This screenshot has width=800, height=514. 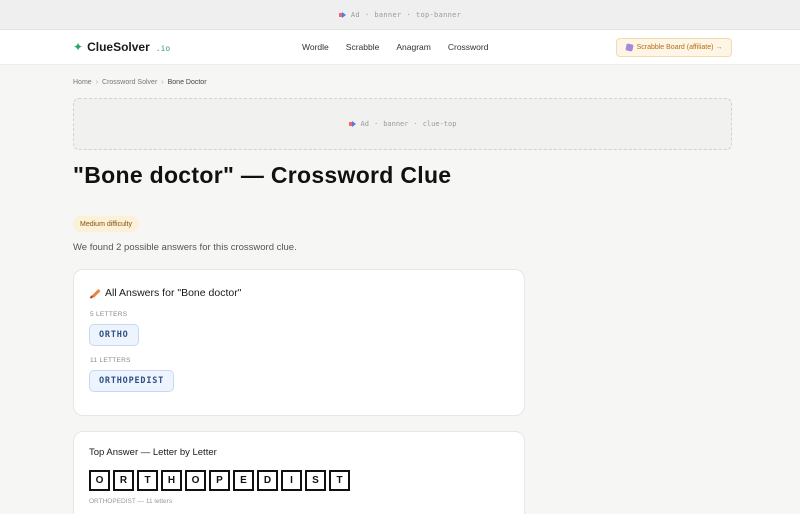 I want to click on nav-crossword: Crossword, so click(x=468, y=47).